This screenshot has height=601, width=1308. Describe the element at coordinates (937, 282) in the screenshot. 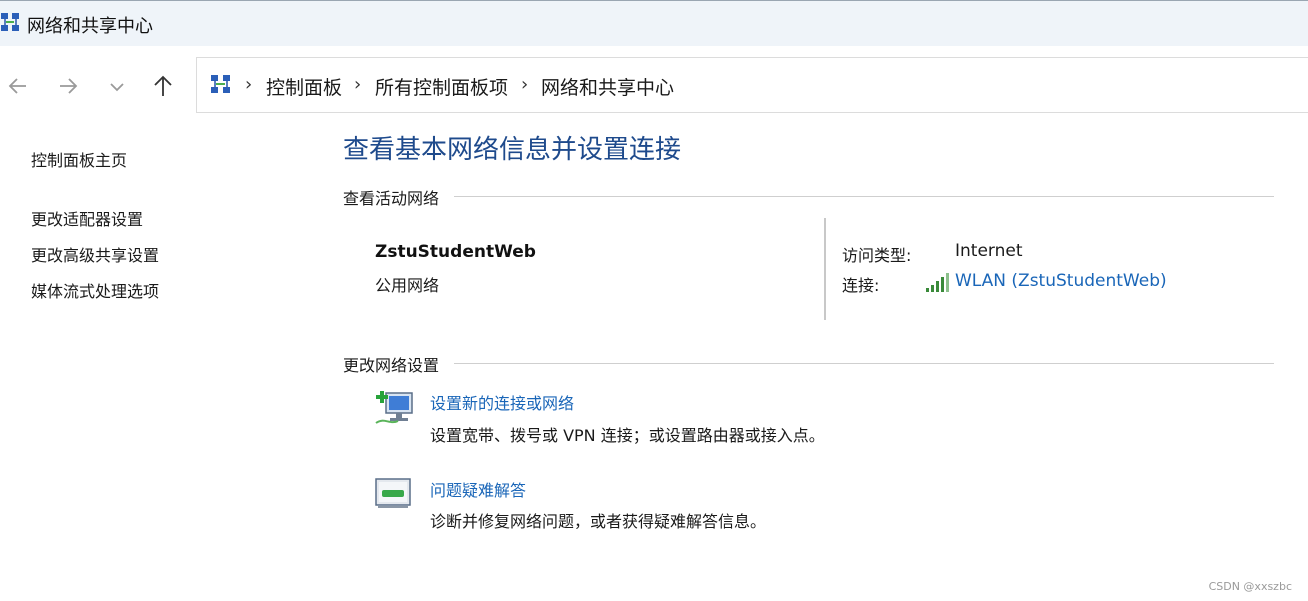

I see `wifi-signal-icon` at that location.